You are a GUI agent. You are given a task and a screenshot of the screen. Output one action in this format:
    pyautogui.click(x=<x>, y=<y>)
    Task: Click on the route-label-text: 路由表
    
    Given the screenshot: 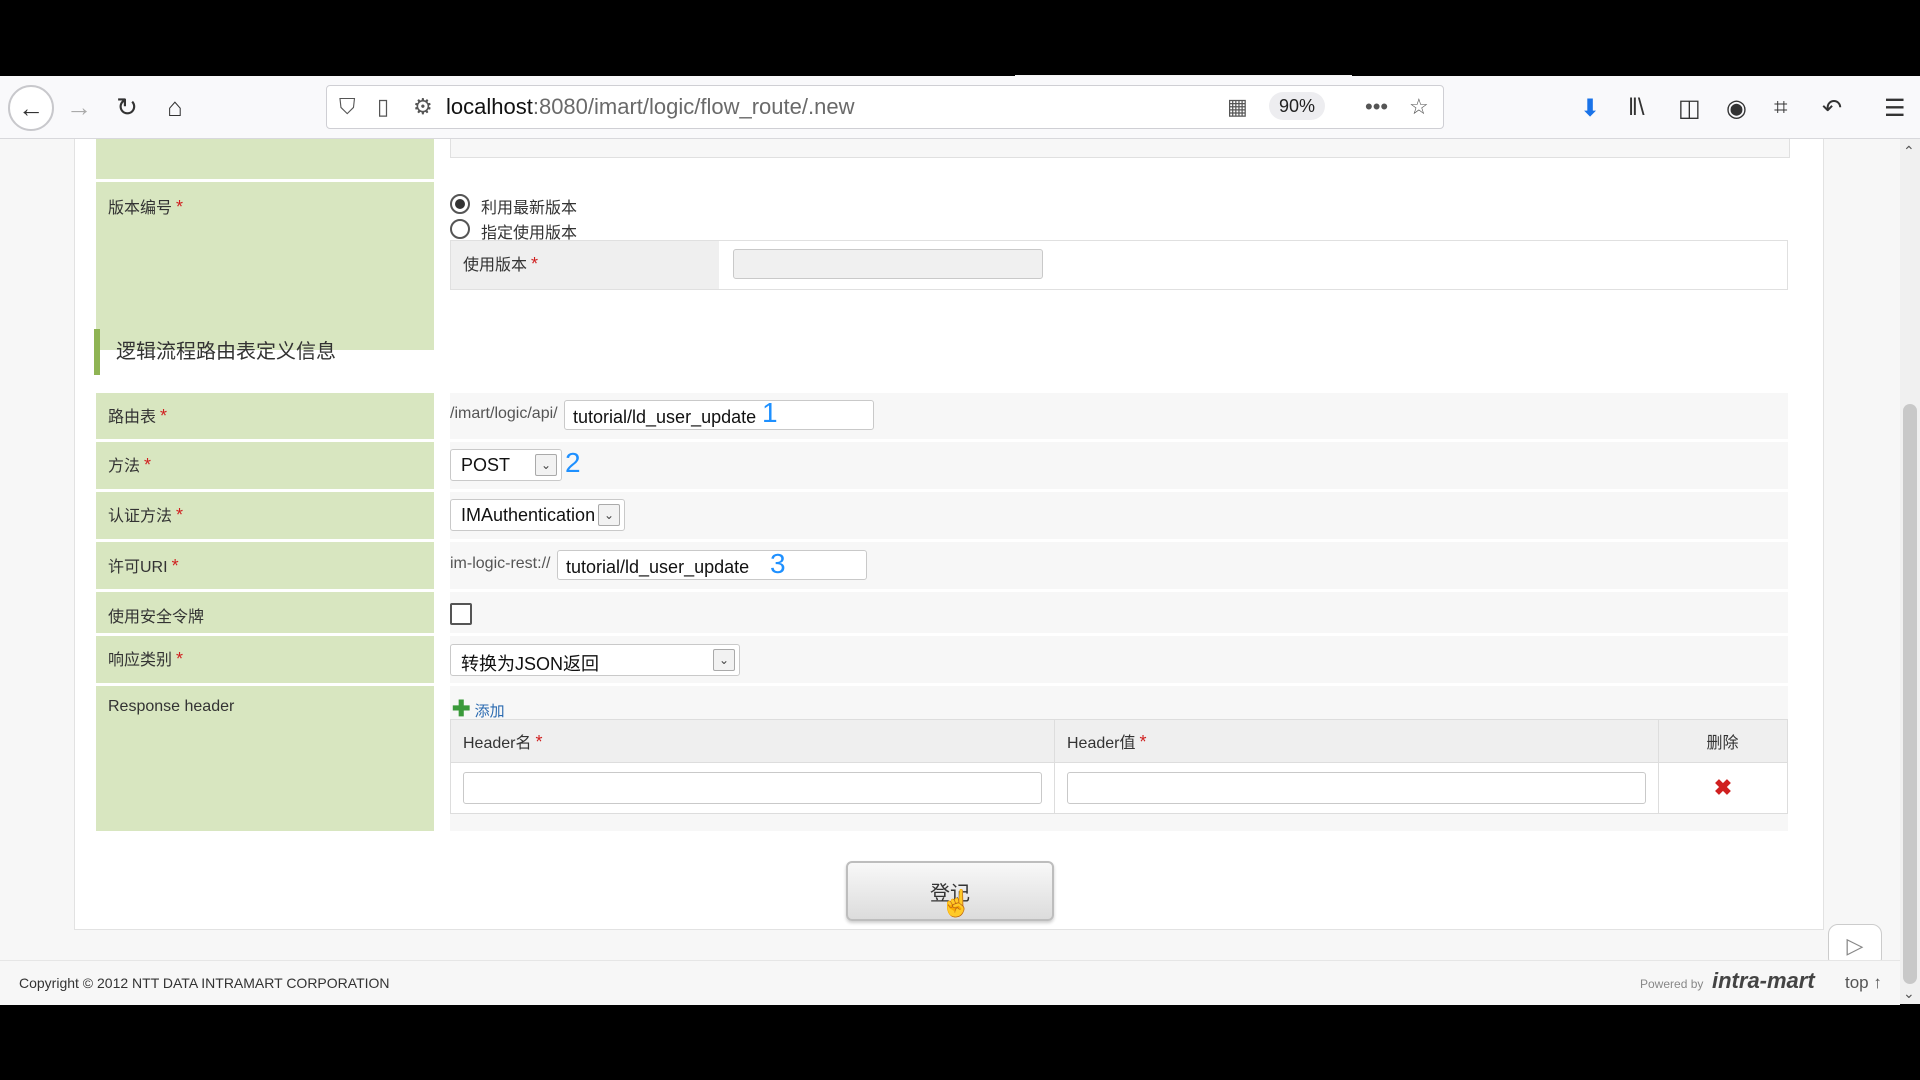 What is the action you would take?
    pyautogui.click(x=132, y=417)
    